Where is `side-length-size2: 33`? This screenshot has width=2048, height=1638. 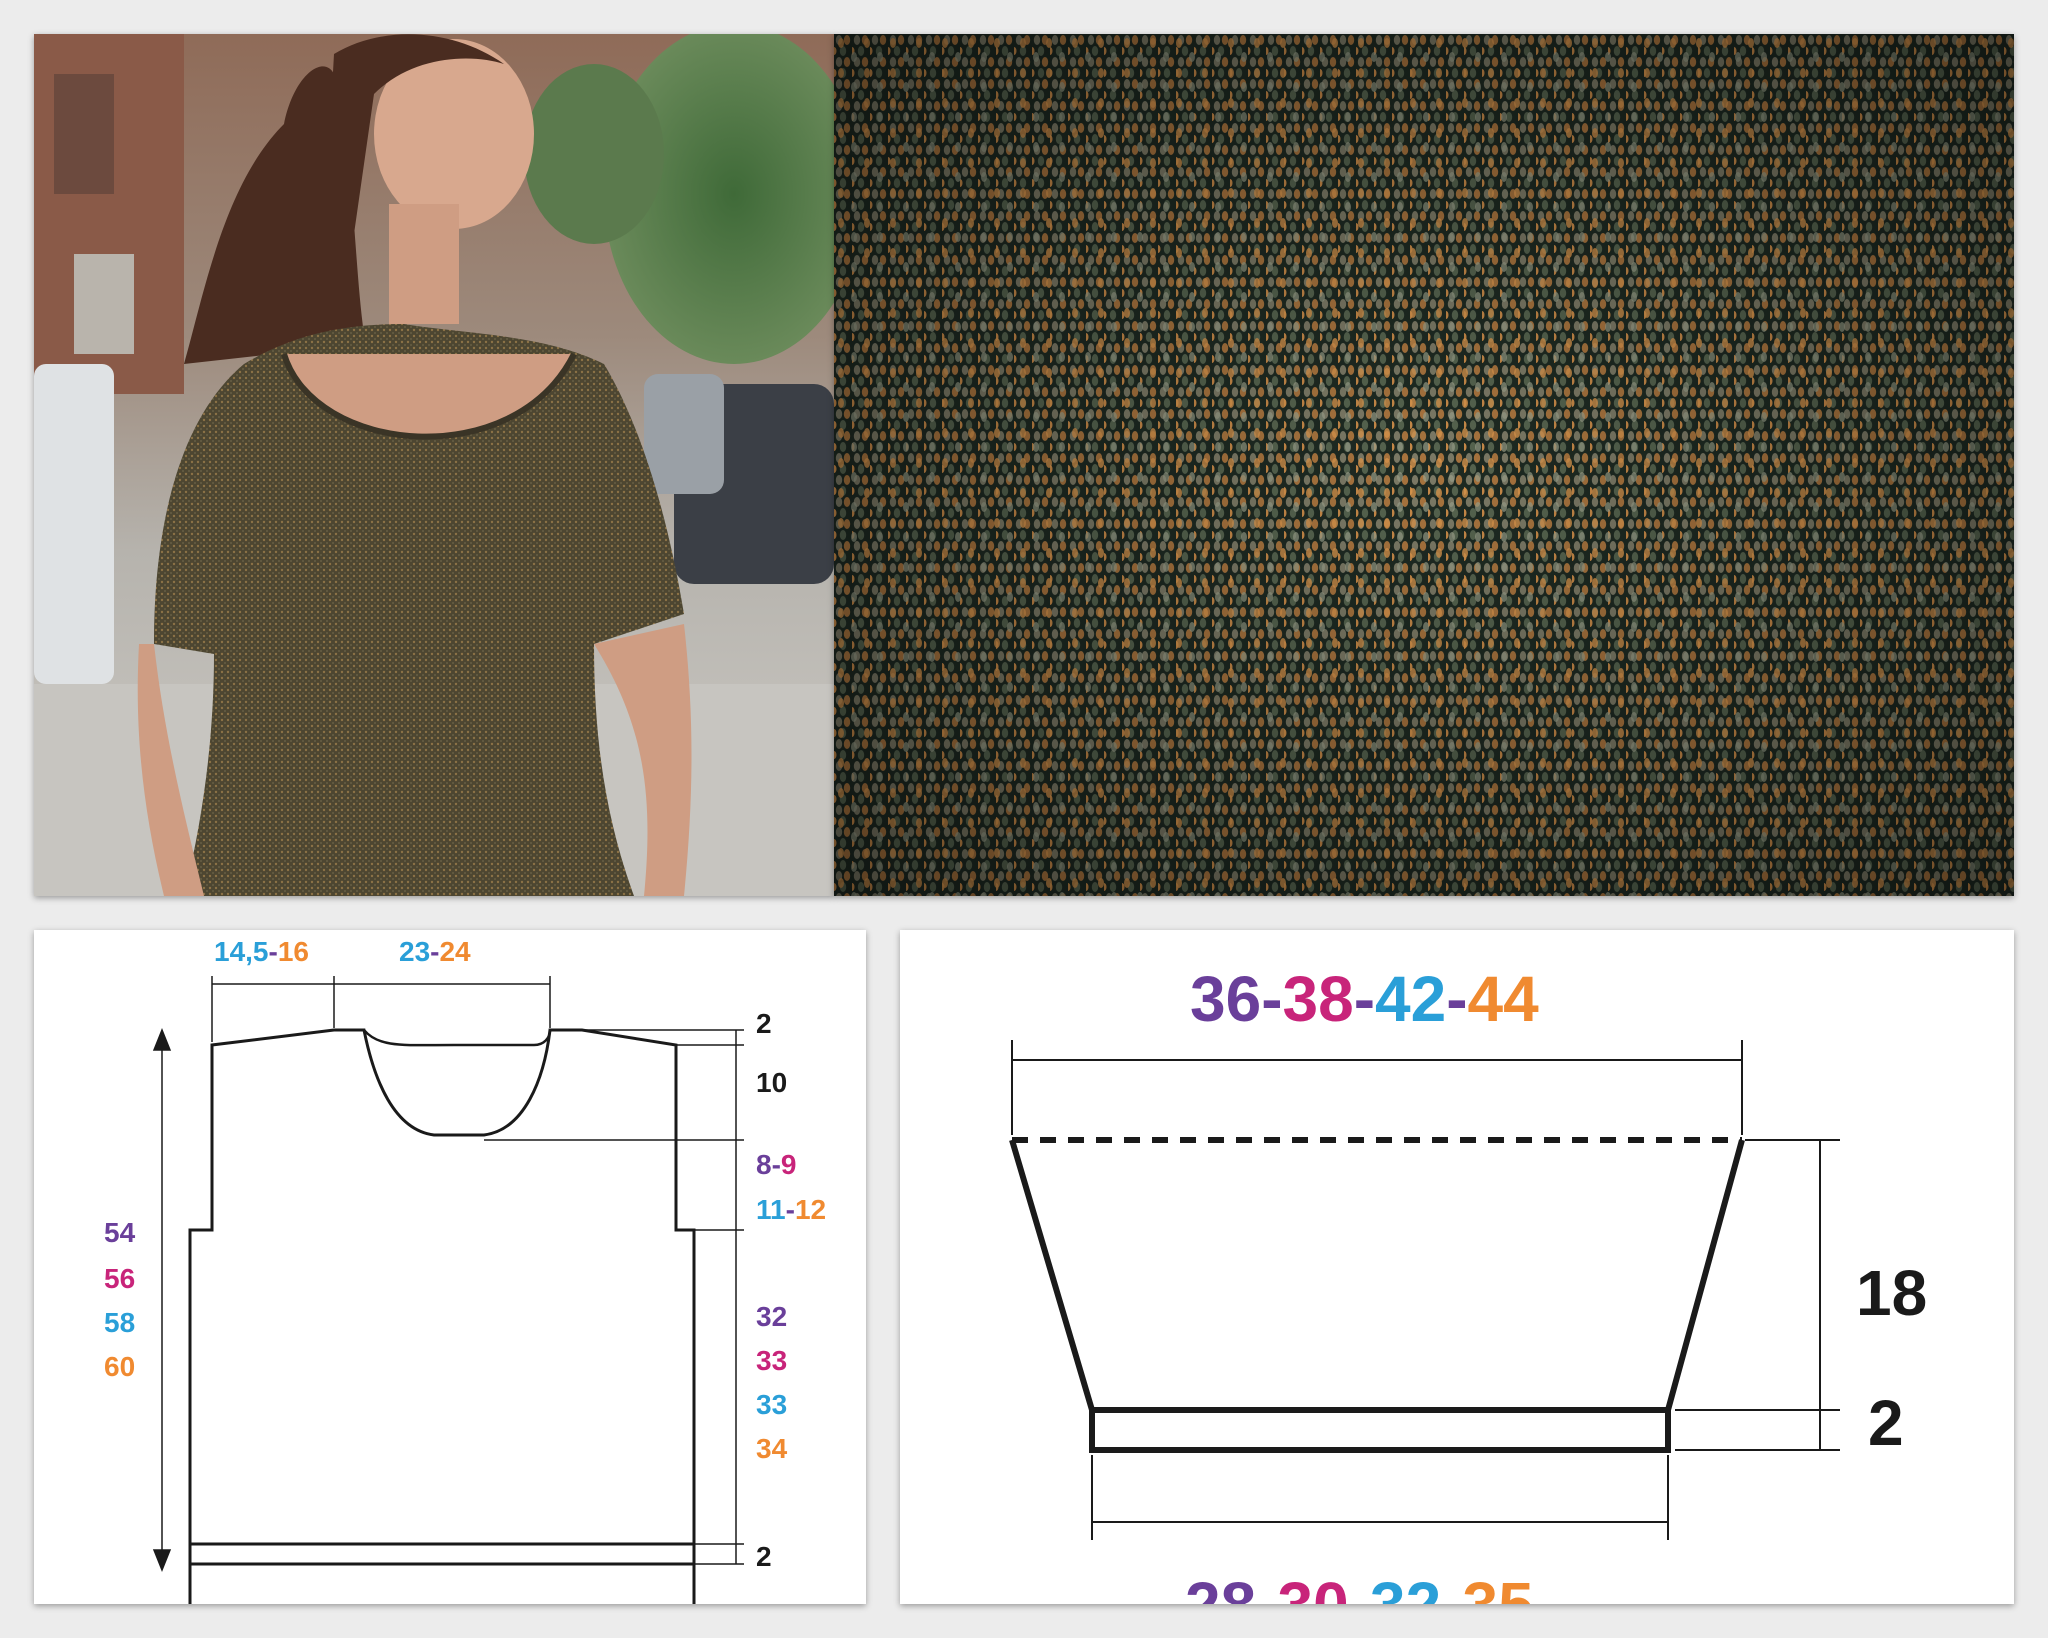 side-length-size2: 33 is located at coordinates (771, 1360).